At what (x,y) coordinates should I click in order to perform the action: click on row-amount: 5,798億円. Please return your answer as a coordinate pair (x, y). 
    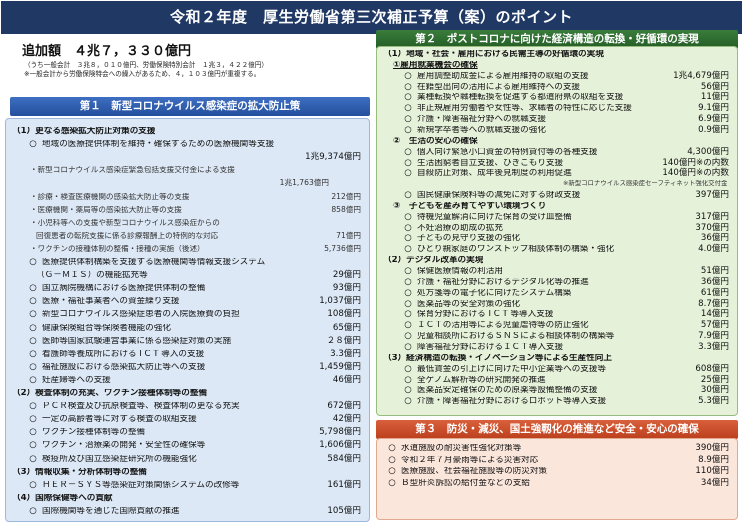
    Looking at the image, I should click on (340, 432).